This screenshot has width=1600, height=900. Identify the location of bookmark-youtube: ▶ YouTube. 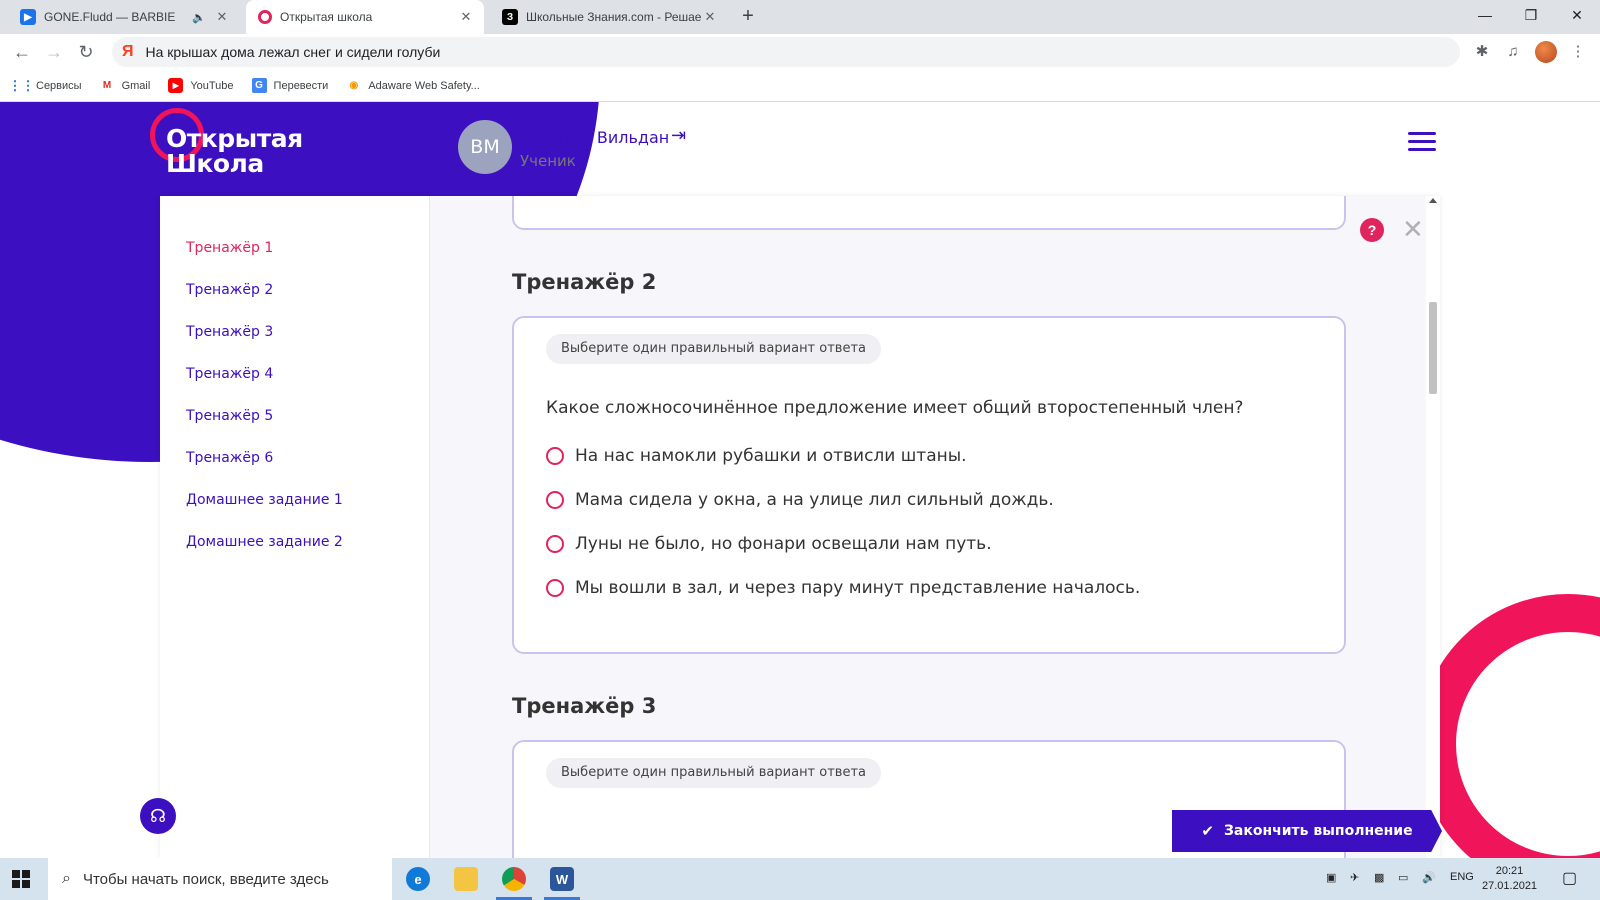
(201, 85).